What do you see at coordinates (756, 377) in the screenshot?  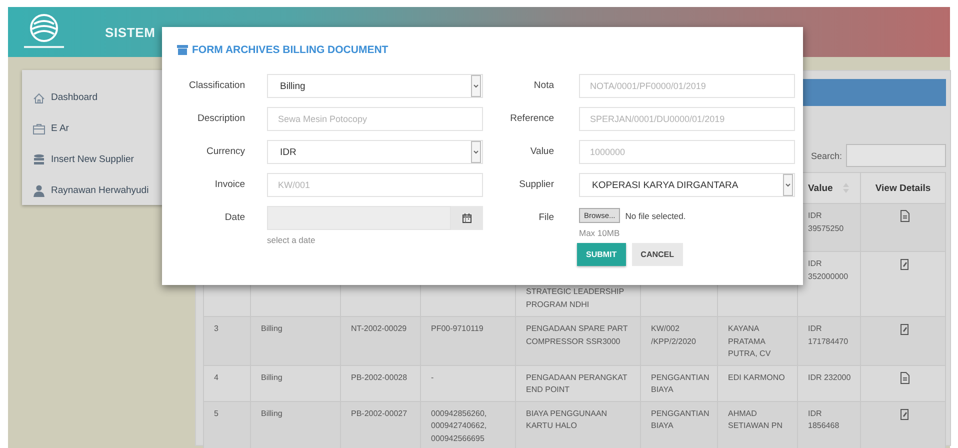 I see `table-cell: EDI KARMONO` at bounding box center [756, 377].